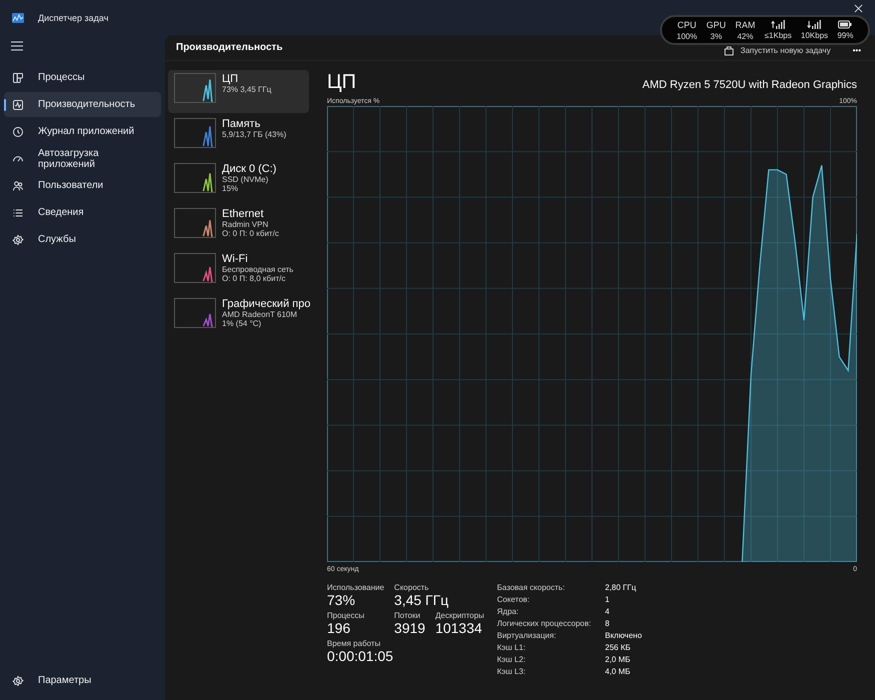  I want to click on sidebar-item: Автозагрузка приложений, so click(82, 158).